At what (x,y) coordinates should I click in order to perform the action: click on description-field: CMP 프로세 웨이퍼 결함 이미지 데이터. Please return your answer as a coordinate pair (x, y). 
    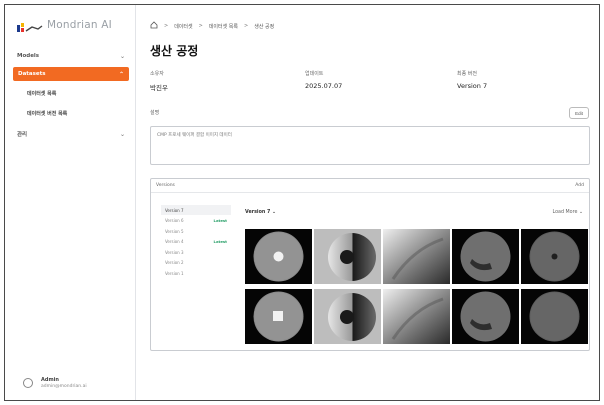
    Looking at the image, I should click on (370, 145).